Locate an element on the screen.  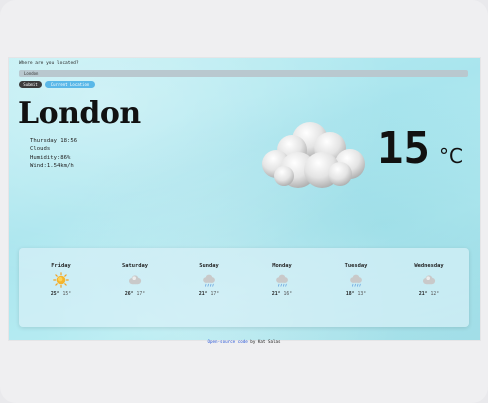
footer: Open-source code by Kat Salas is located at coordinates (244, 341).